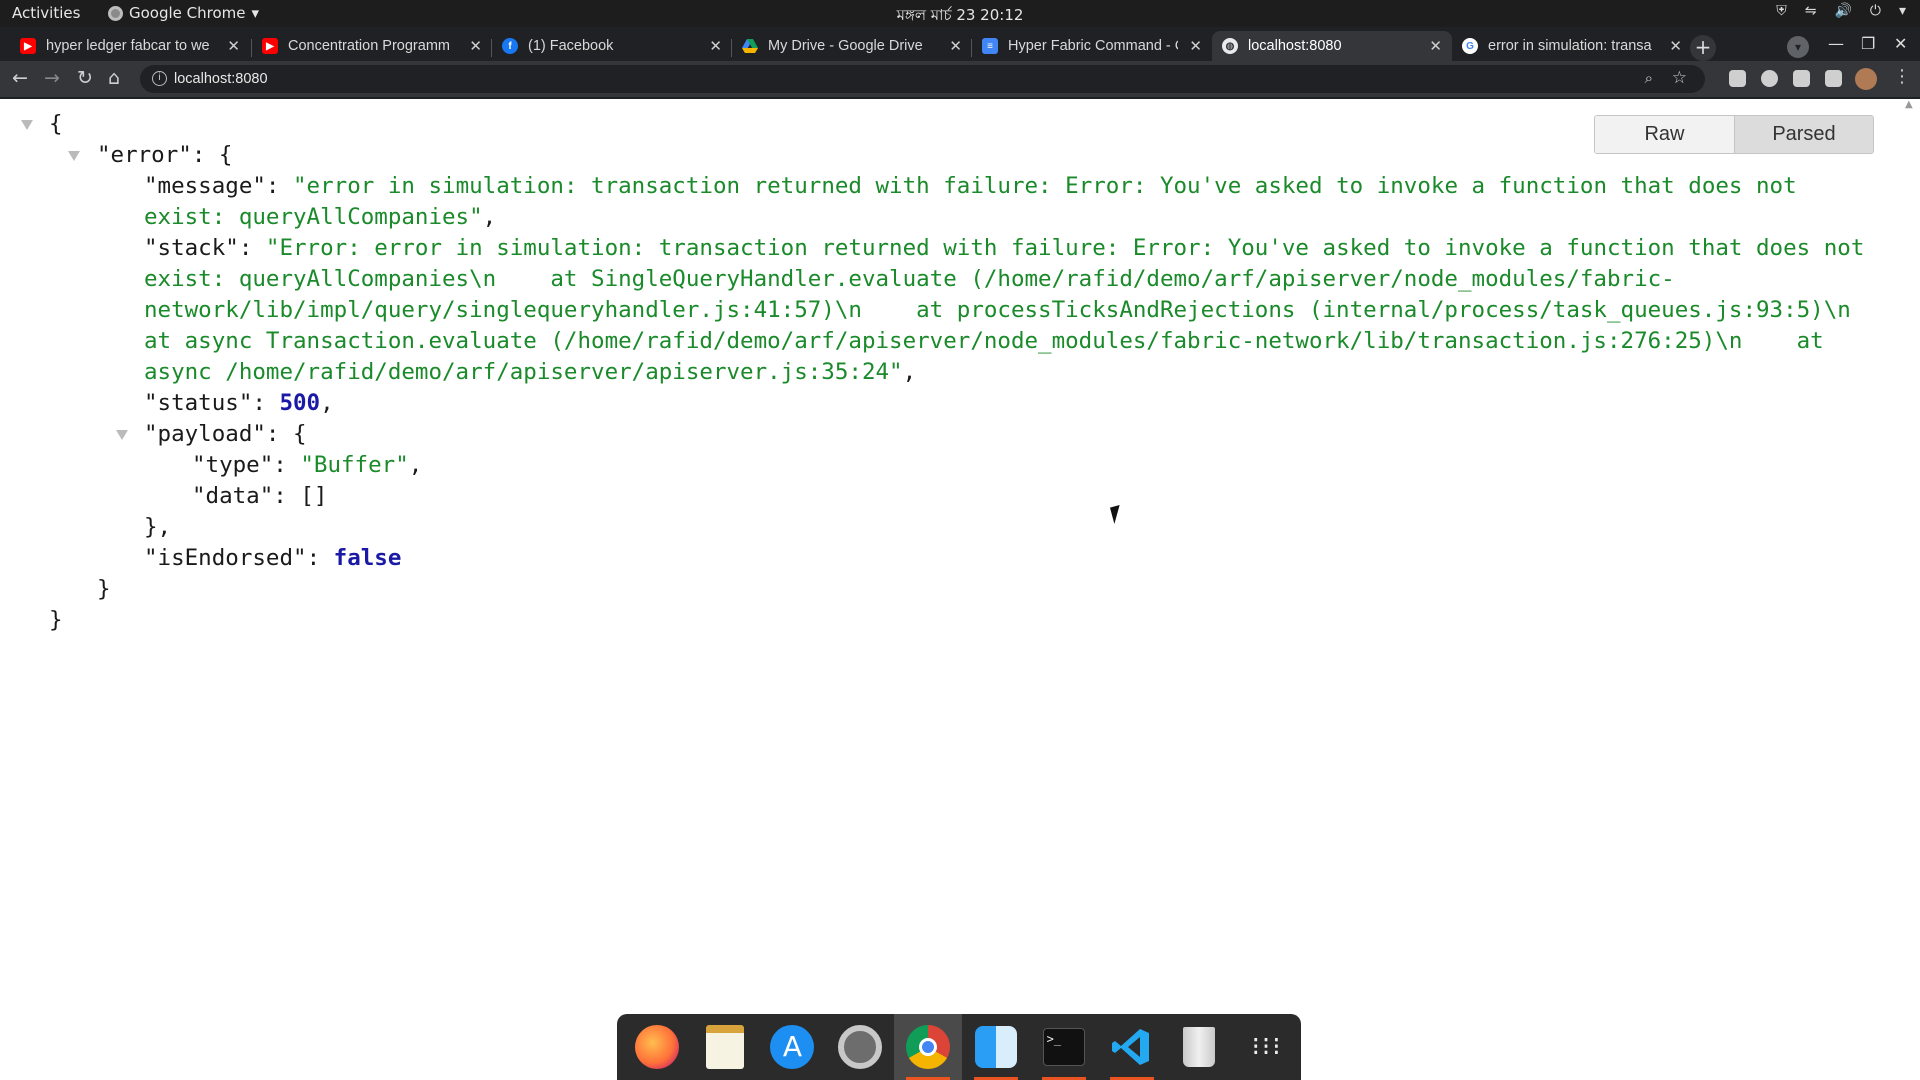 The height and width of the screenshot is (1080, 1920). I want to click on tab-facebook: f (1) Facebook ✕, so click(612, 46).